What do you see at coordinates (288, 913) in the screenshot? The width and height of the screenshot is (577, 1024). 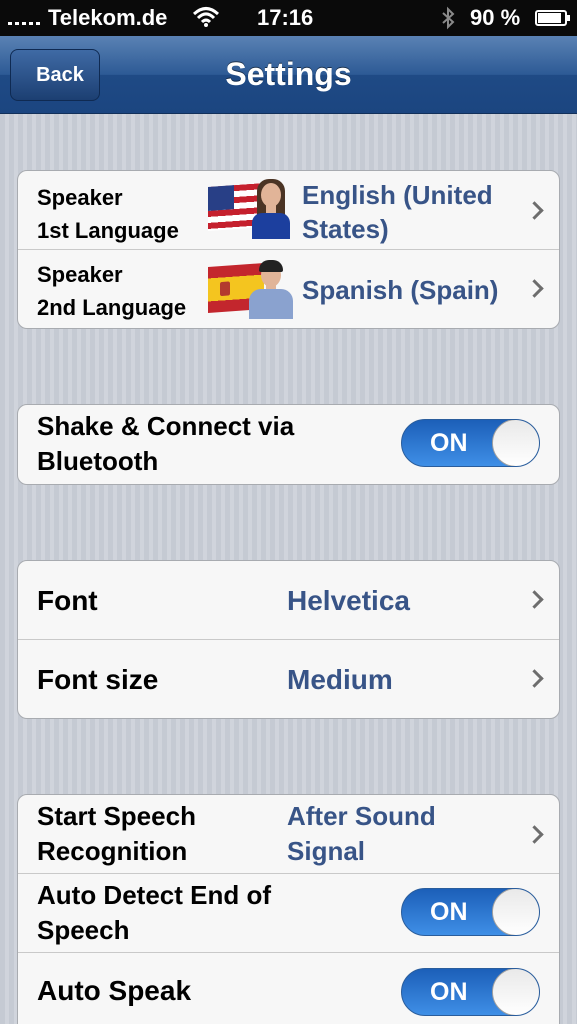 I see `auto-detect-end-row: Auto Detect End of Speech ON` at bounding box center [288, 913].